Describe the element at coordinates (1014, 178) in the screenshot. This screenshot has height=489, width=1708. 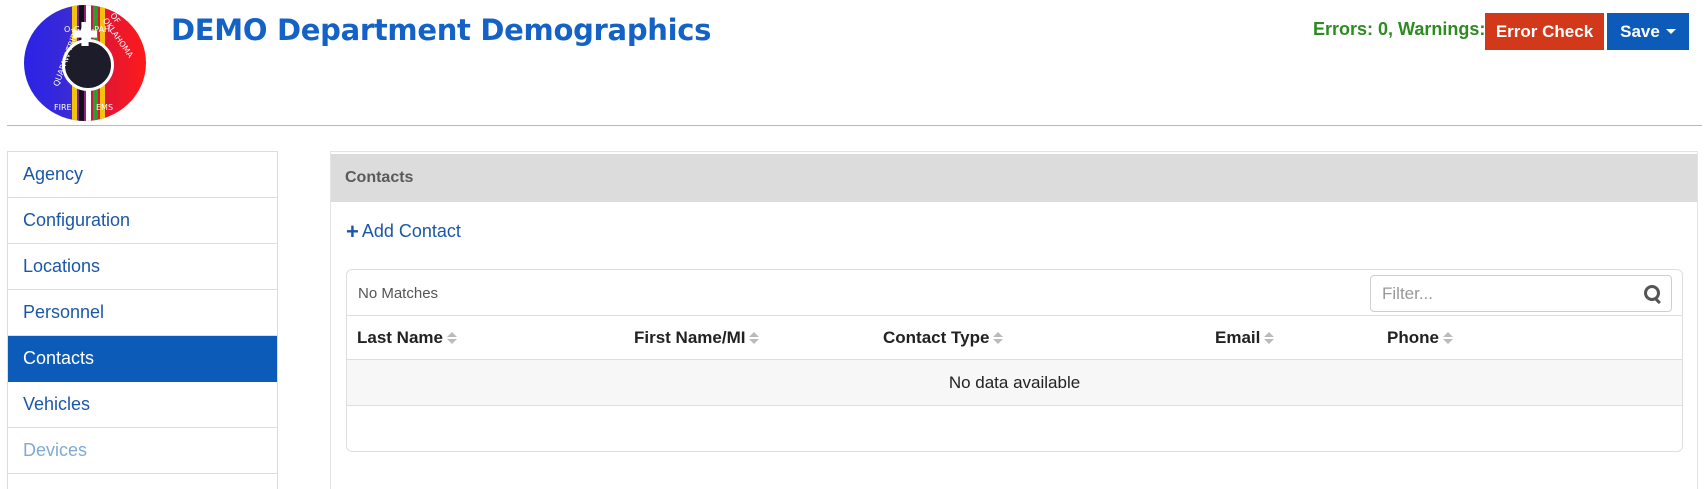
I see `panel-heading: Contacts` at that location.